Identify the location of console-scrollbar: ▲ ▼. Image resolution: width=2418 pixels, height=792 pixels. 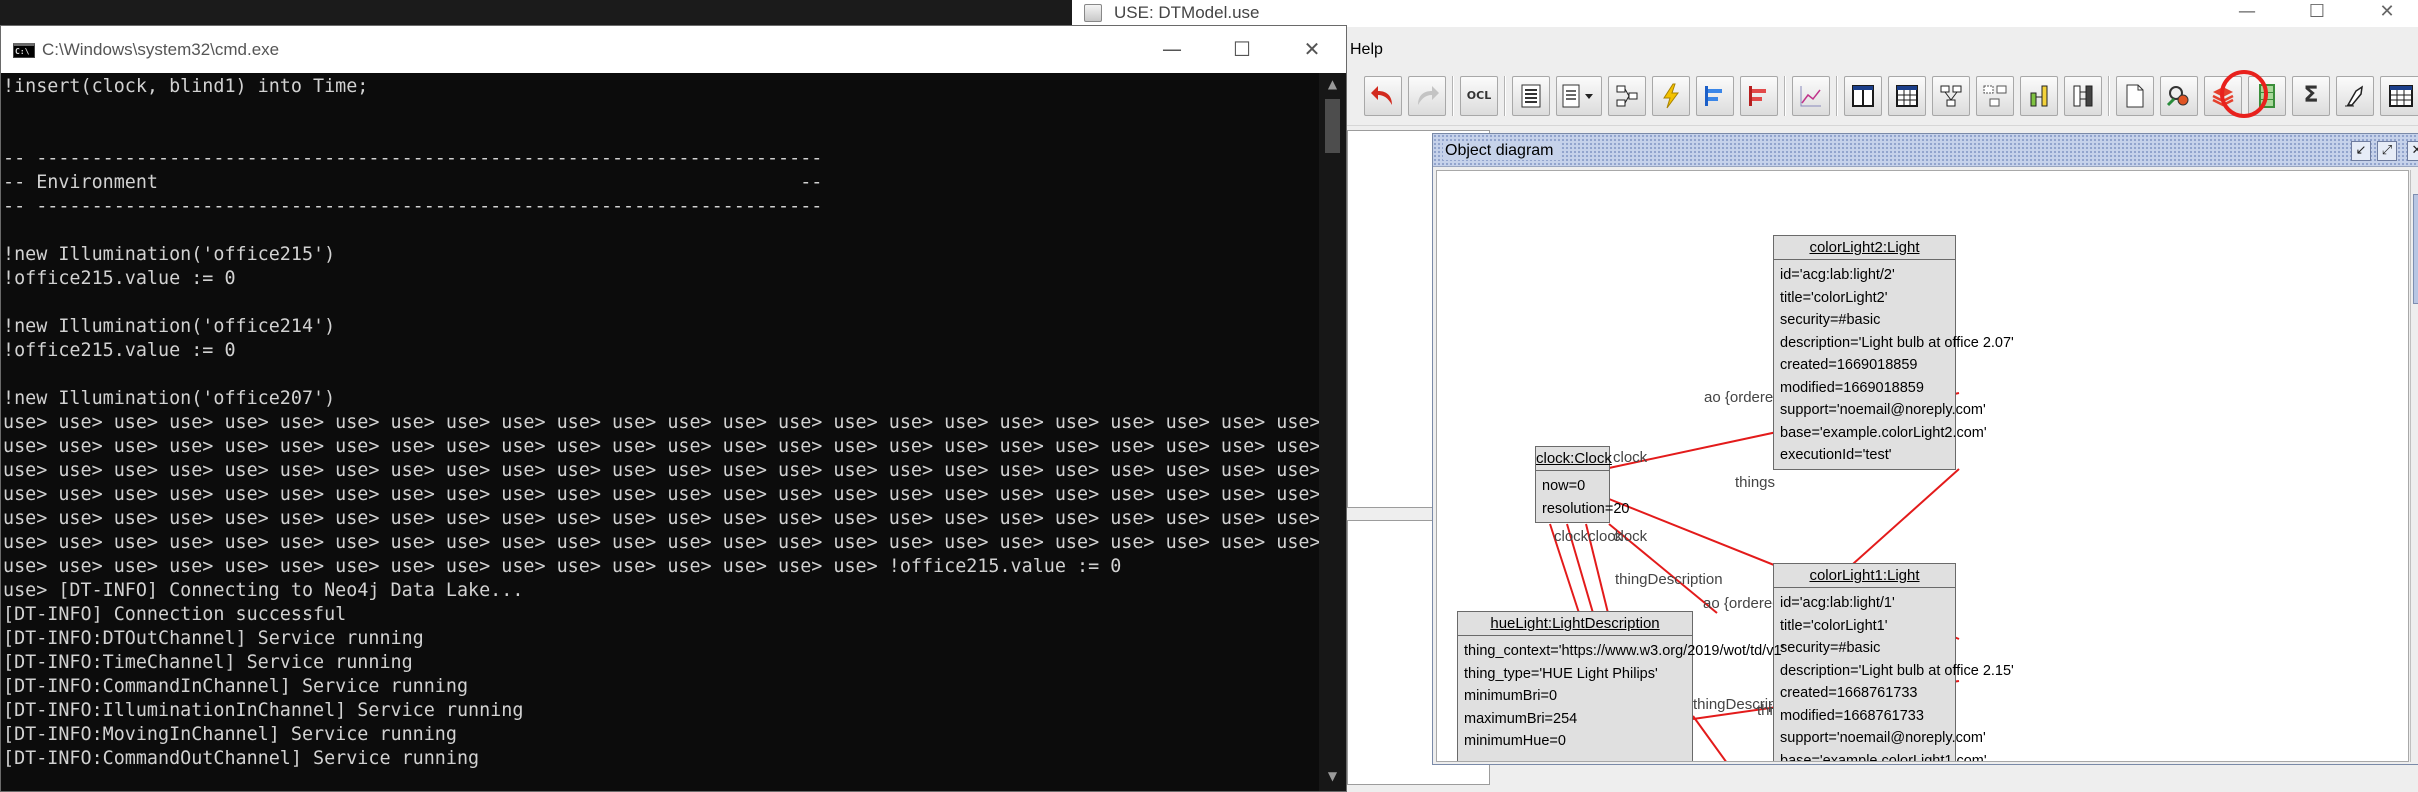
(1332, 432).